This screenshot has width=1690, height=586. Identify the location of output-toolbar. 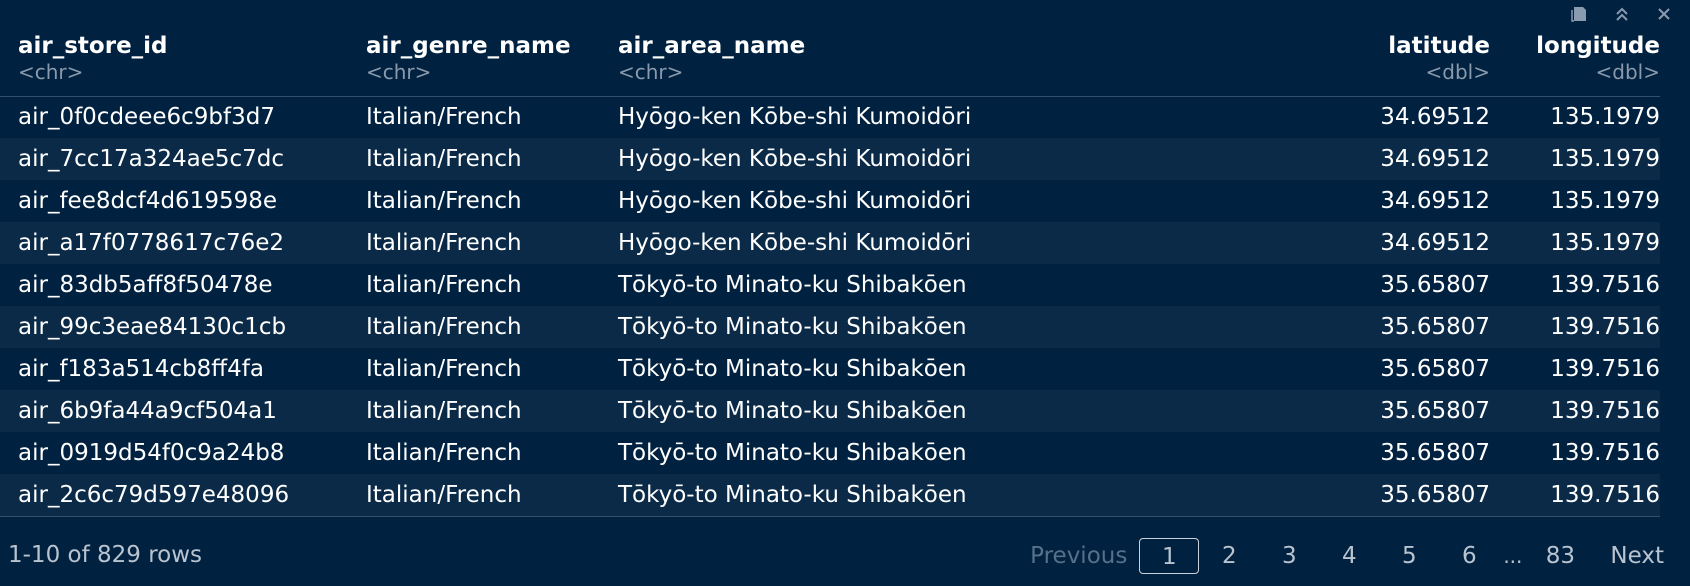
(1622, 14).